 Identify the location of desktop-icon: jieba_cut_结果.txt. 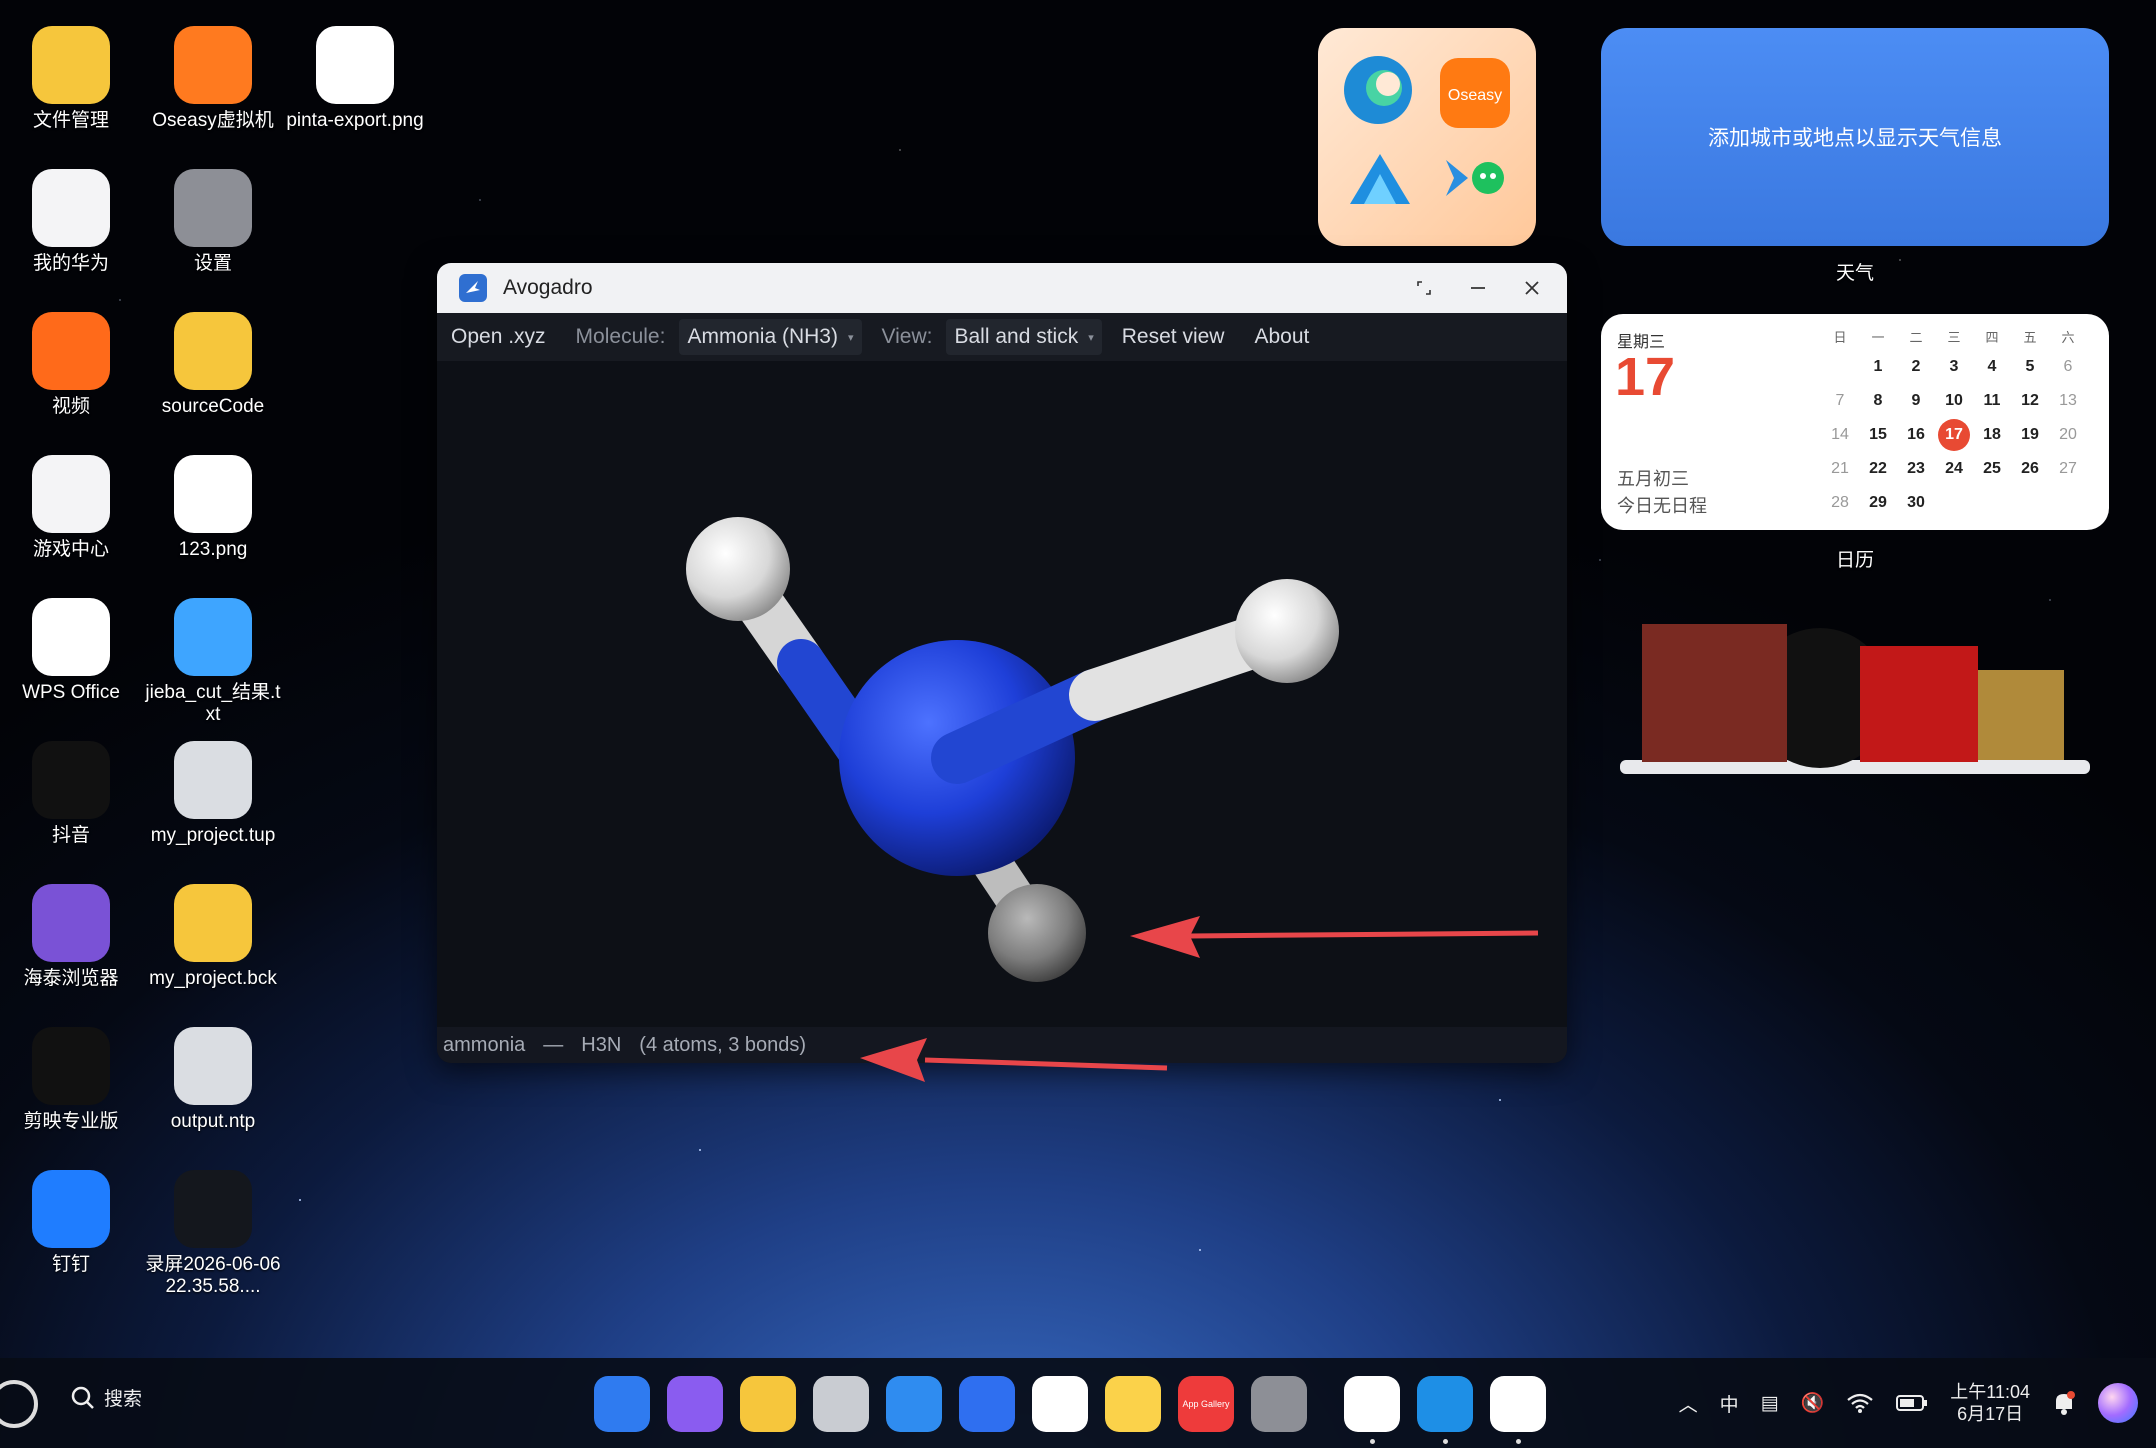
(213, 662).